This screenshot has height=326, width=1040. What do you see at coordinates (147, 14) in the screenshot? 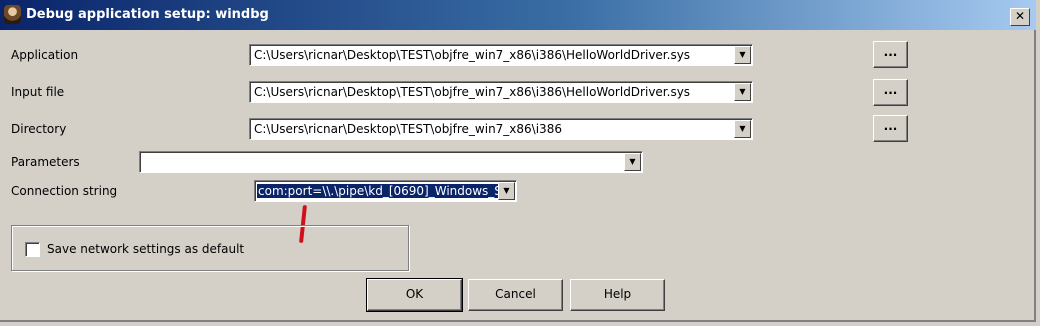
I see `window-title: Debug application setup: windbg` at bounding box center [147, 14].